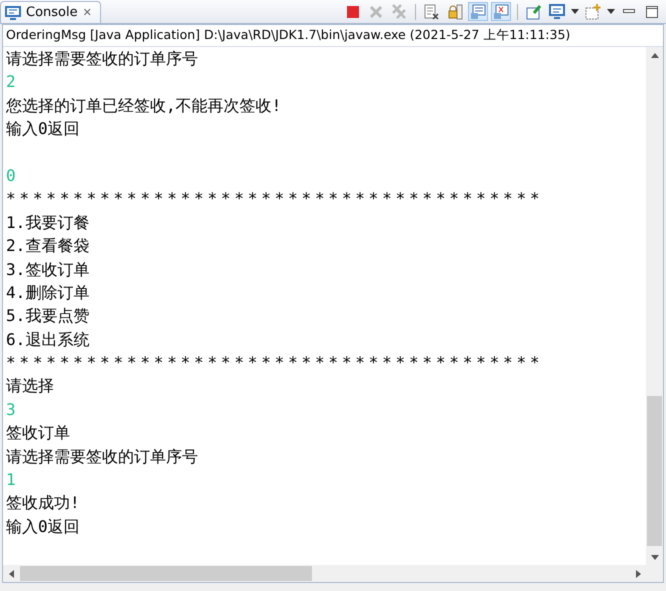  What do you see at coordinates (501, 12) in the screenshot?
I see `console-error-icon` at bounding box center [501, 12].